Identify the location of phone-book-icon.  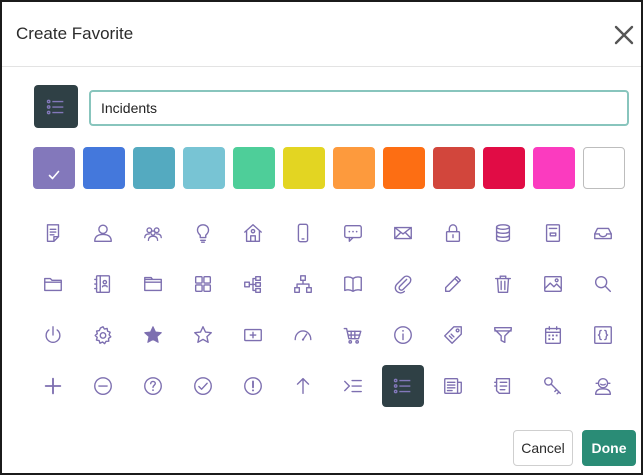
(103, 284).